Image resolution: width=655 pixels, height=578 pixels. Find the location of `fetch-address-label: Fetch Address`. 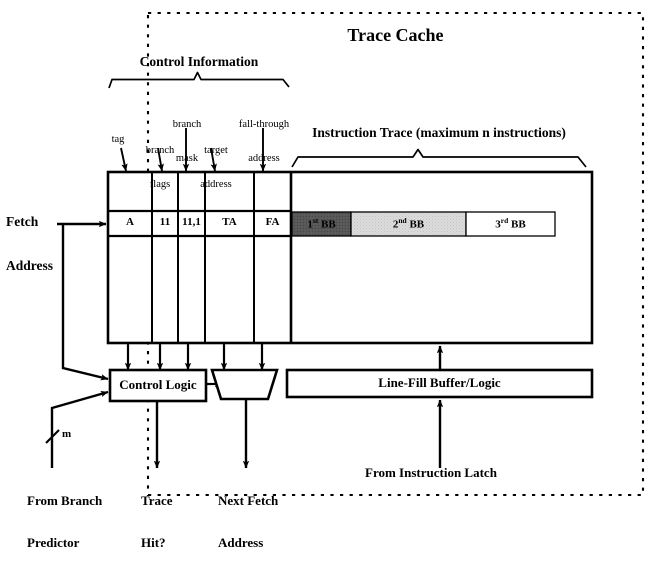

fetch-address-label: Fetch Address is located at coordinates (56, 244).